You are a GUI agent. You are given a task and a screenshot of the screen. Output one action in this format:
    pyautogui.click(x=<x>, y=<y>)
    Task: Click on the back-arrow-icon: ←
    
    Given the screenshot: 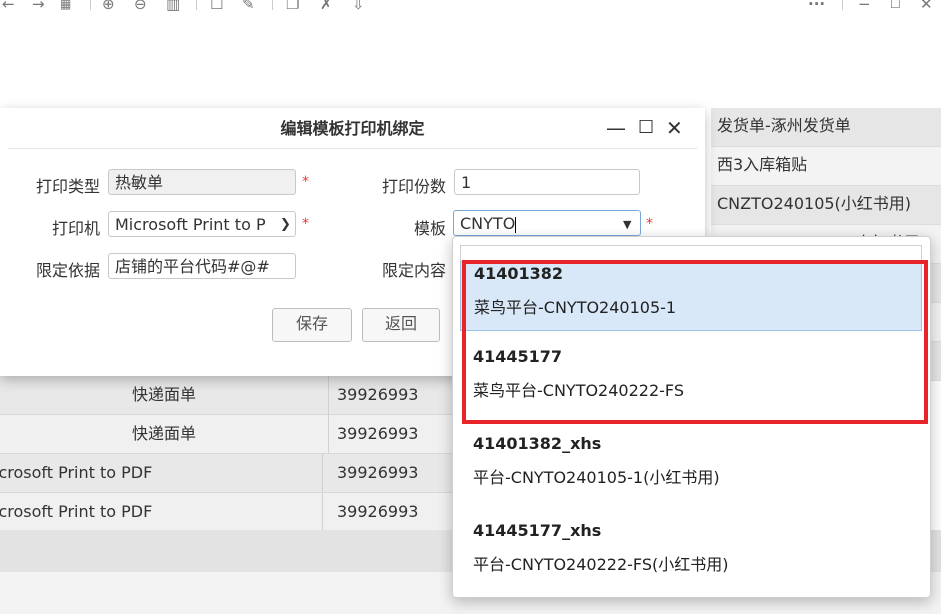 What is the action you would take?
    pyautogui.click(x=8, y=7)
    